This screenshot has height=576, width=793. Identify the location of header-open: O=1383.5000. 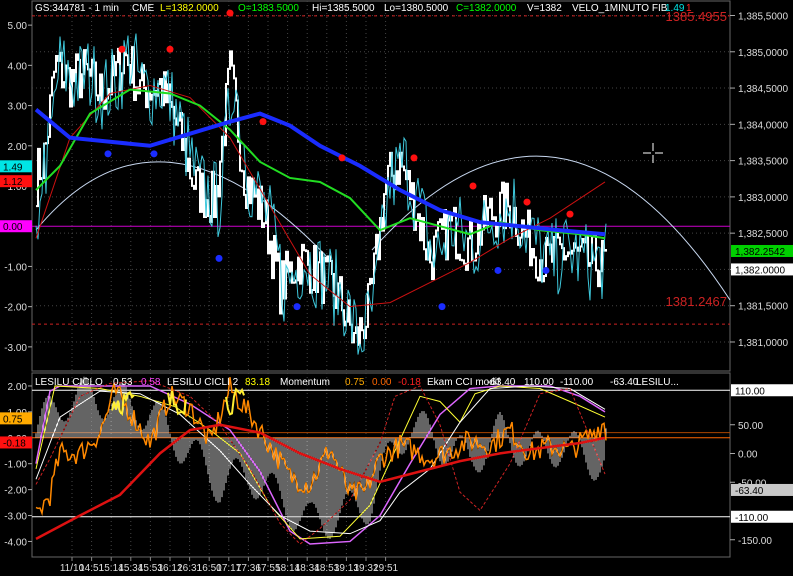
(268, 8).